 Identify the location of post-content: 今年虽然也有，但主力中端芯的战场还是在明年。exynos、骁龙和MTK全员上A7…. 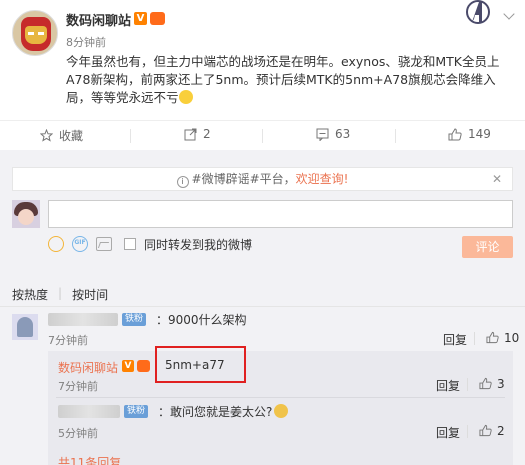
(290, 80).